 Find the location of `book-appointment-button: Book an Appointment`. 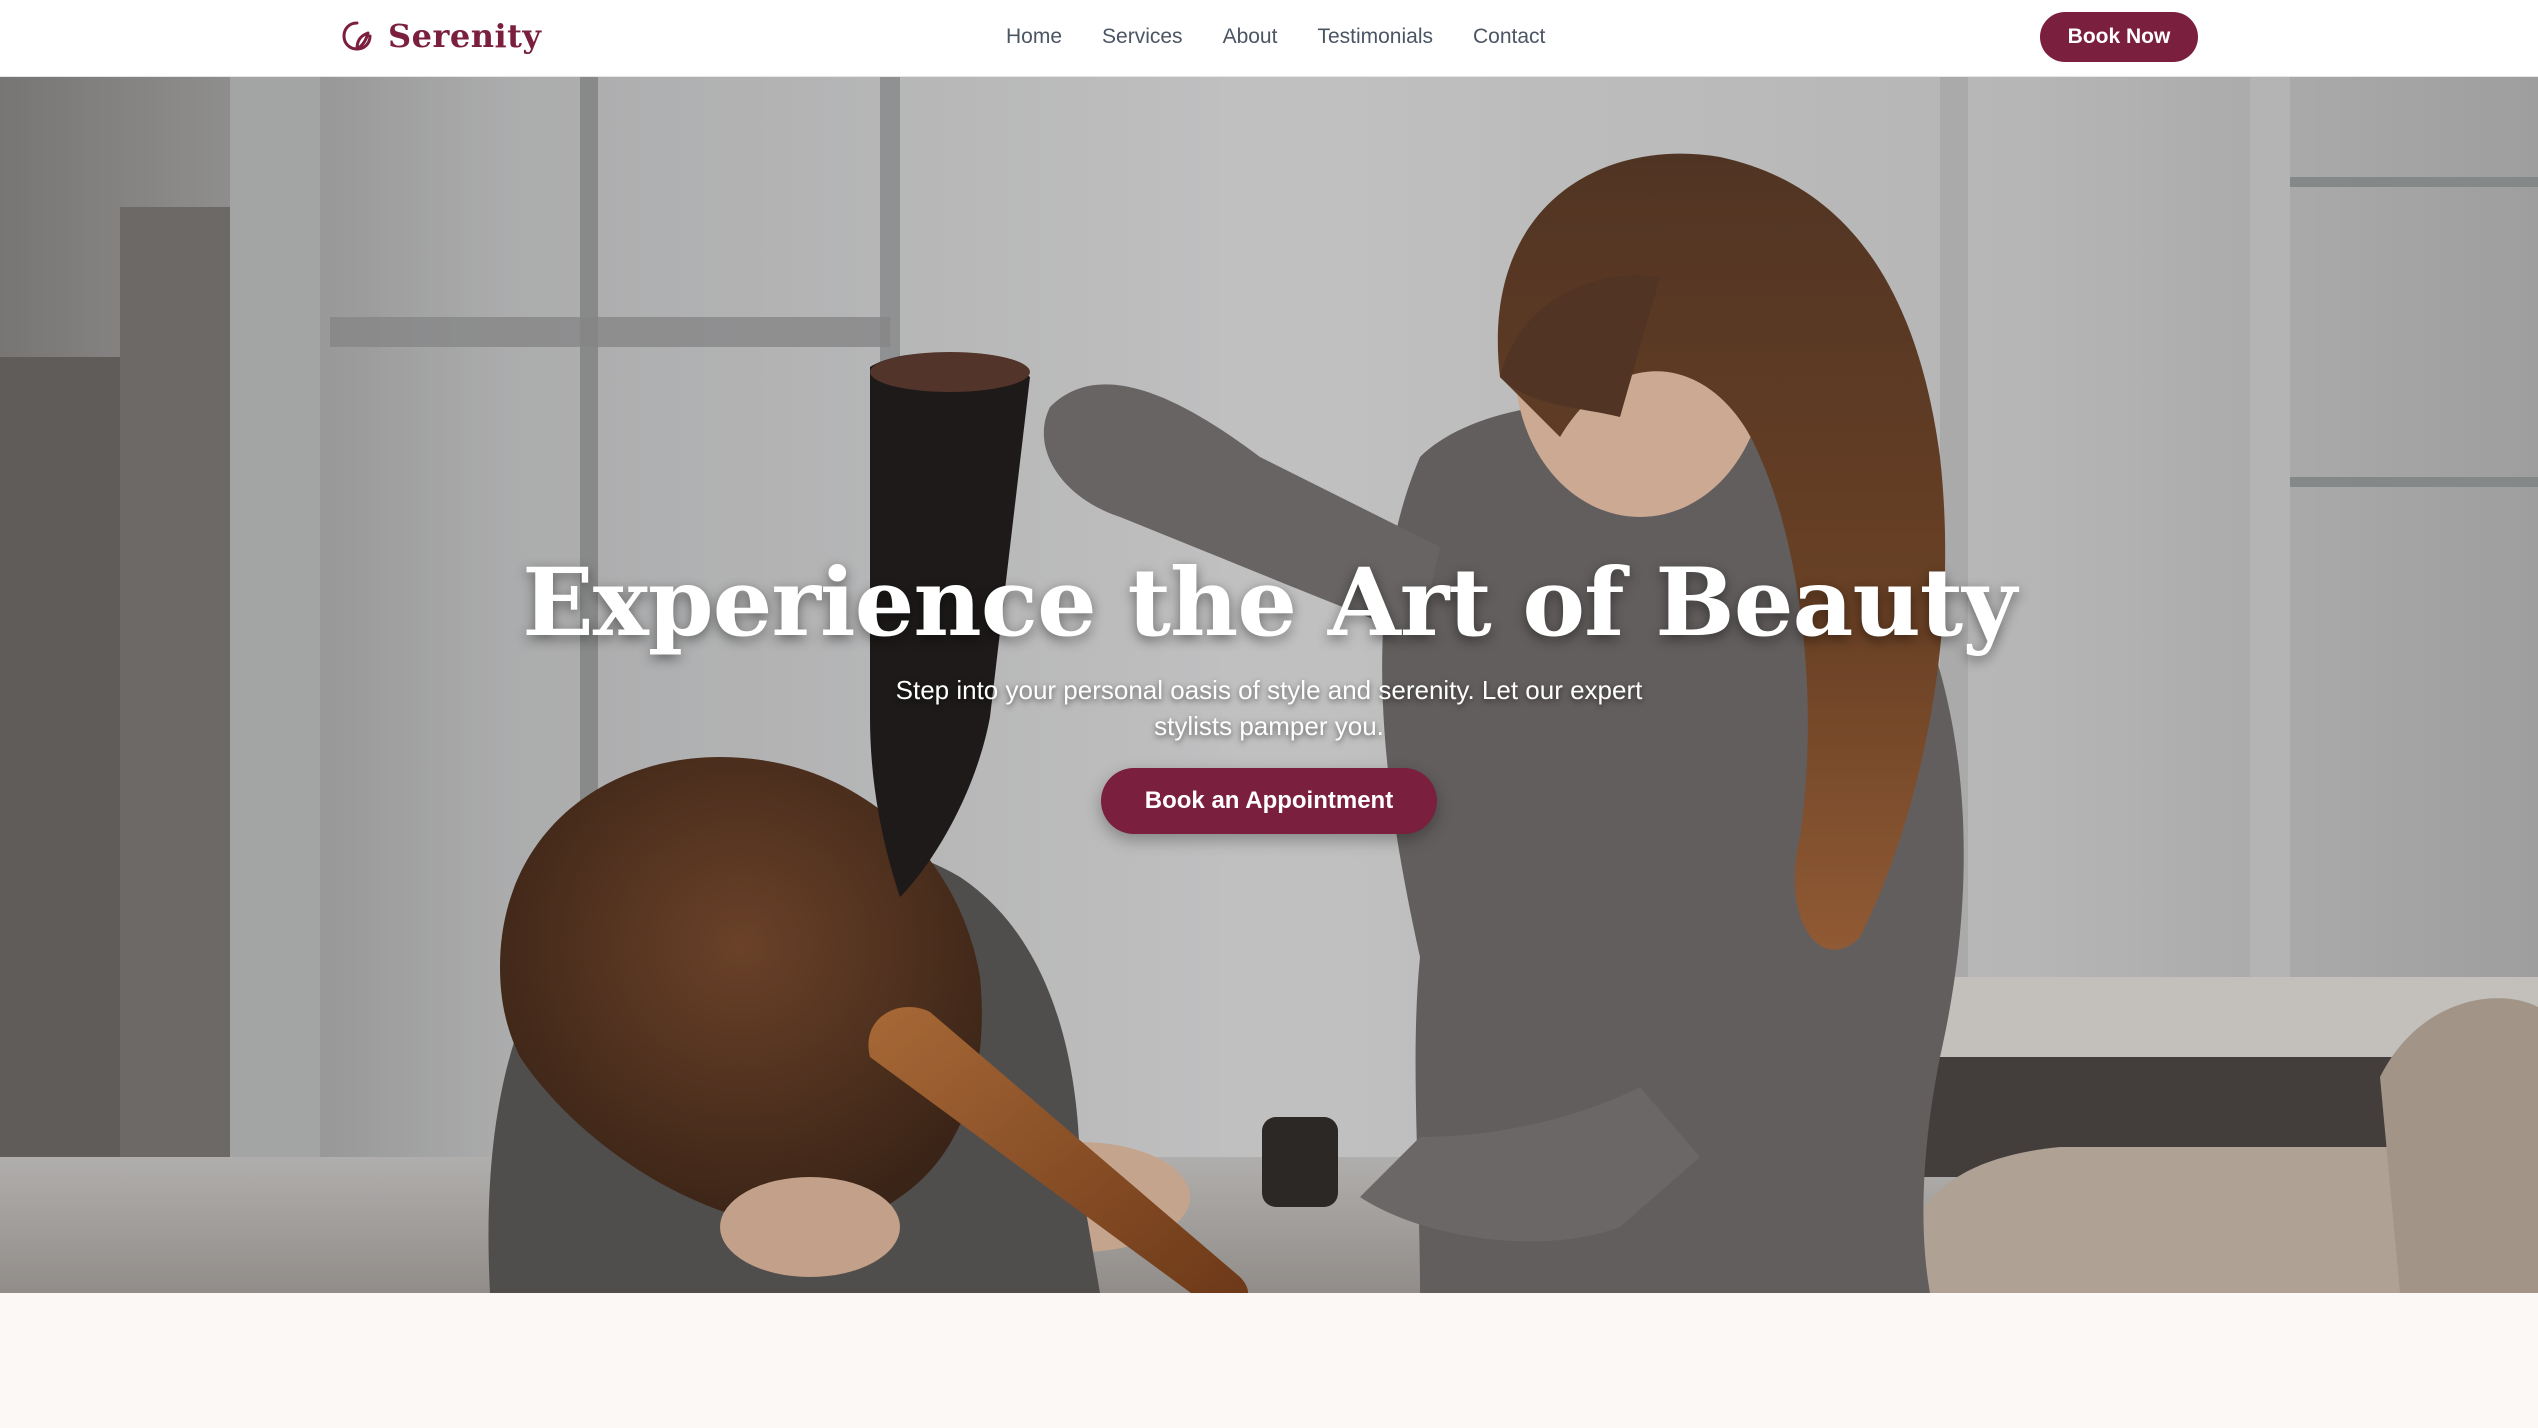

book-appointment-button: Book an Appointment is located at coordinates (1269, 800).